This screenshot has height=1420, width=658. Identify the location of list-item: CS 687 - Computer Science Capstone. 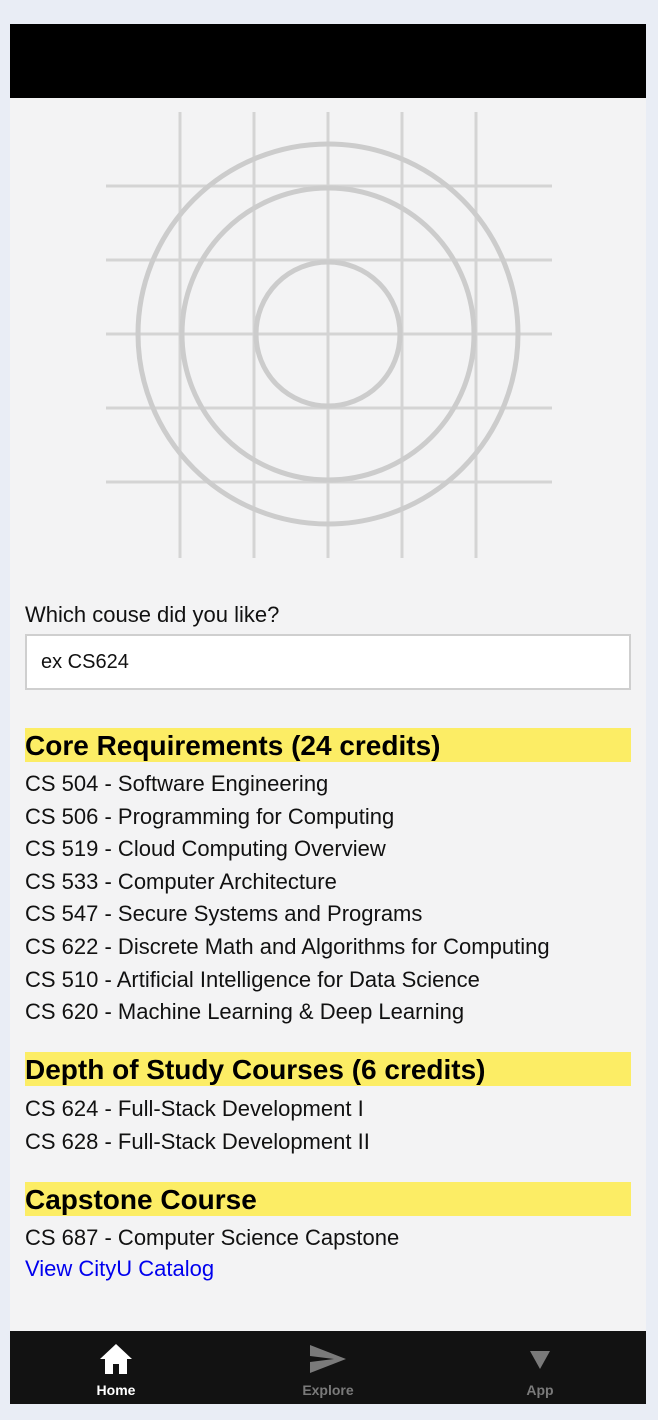
(212, 1237).